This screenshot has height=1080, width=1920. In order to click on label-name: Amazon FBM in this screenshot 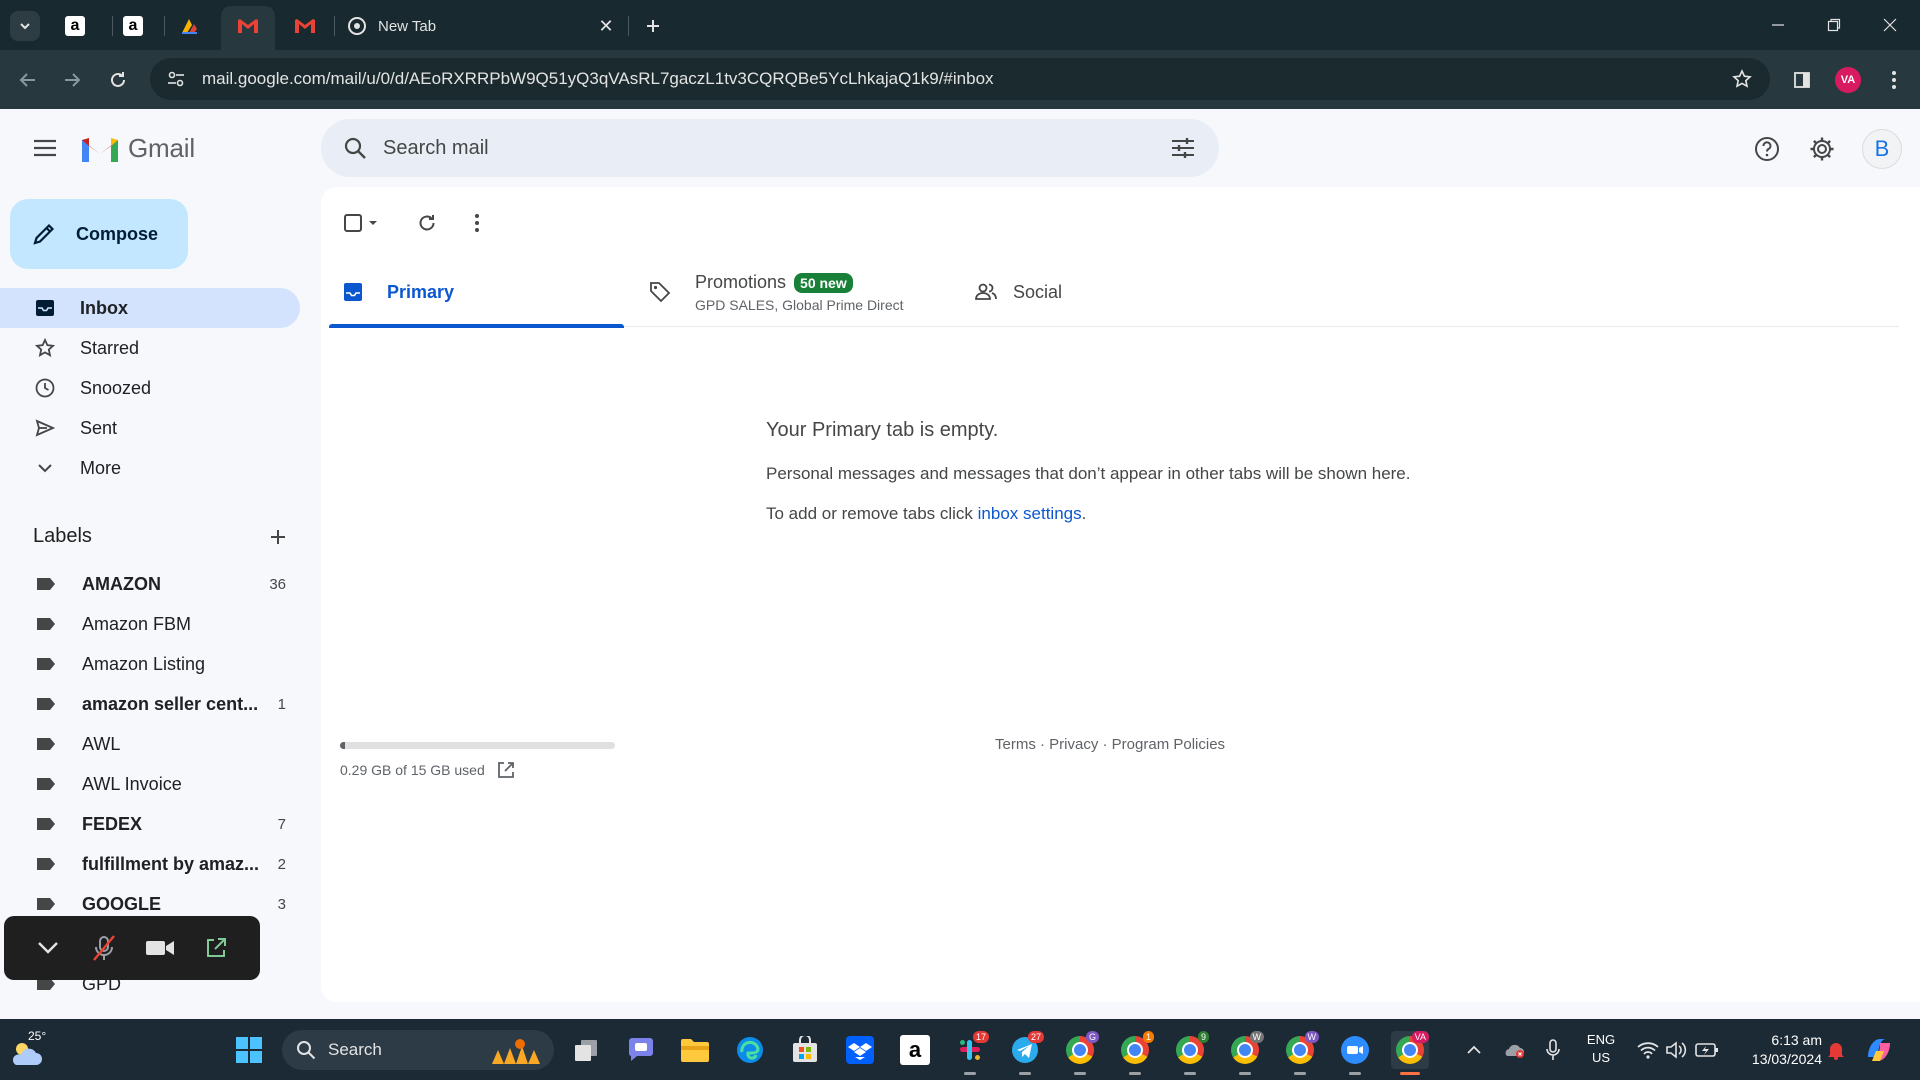, I will do `click(137, 623)`.